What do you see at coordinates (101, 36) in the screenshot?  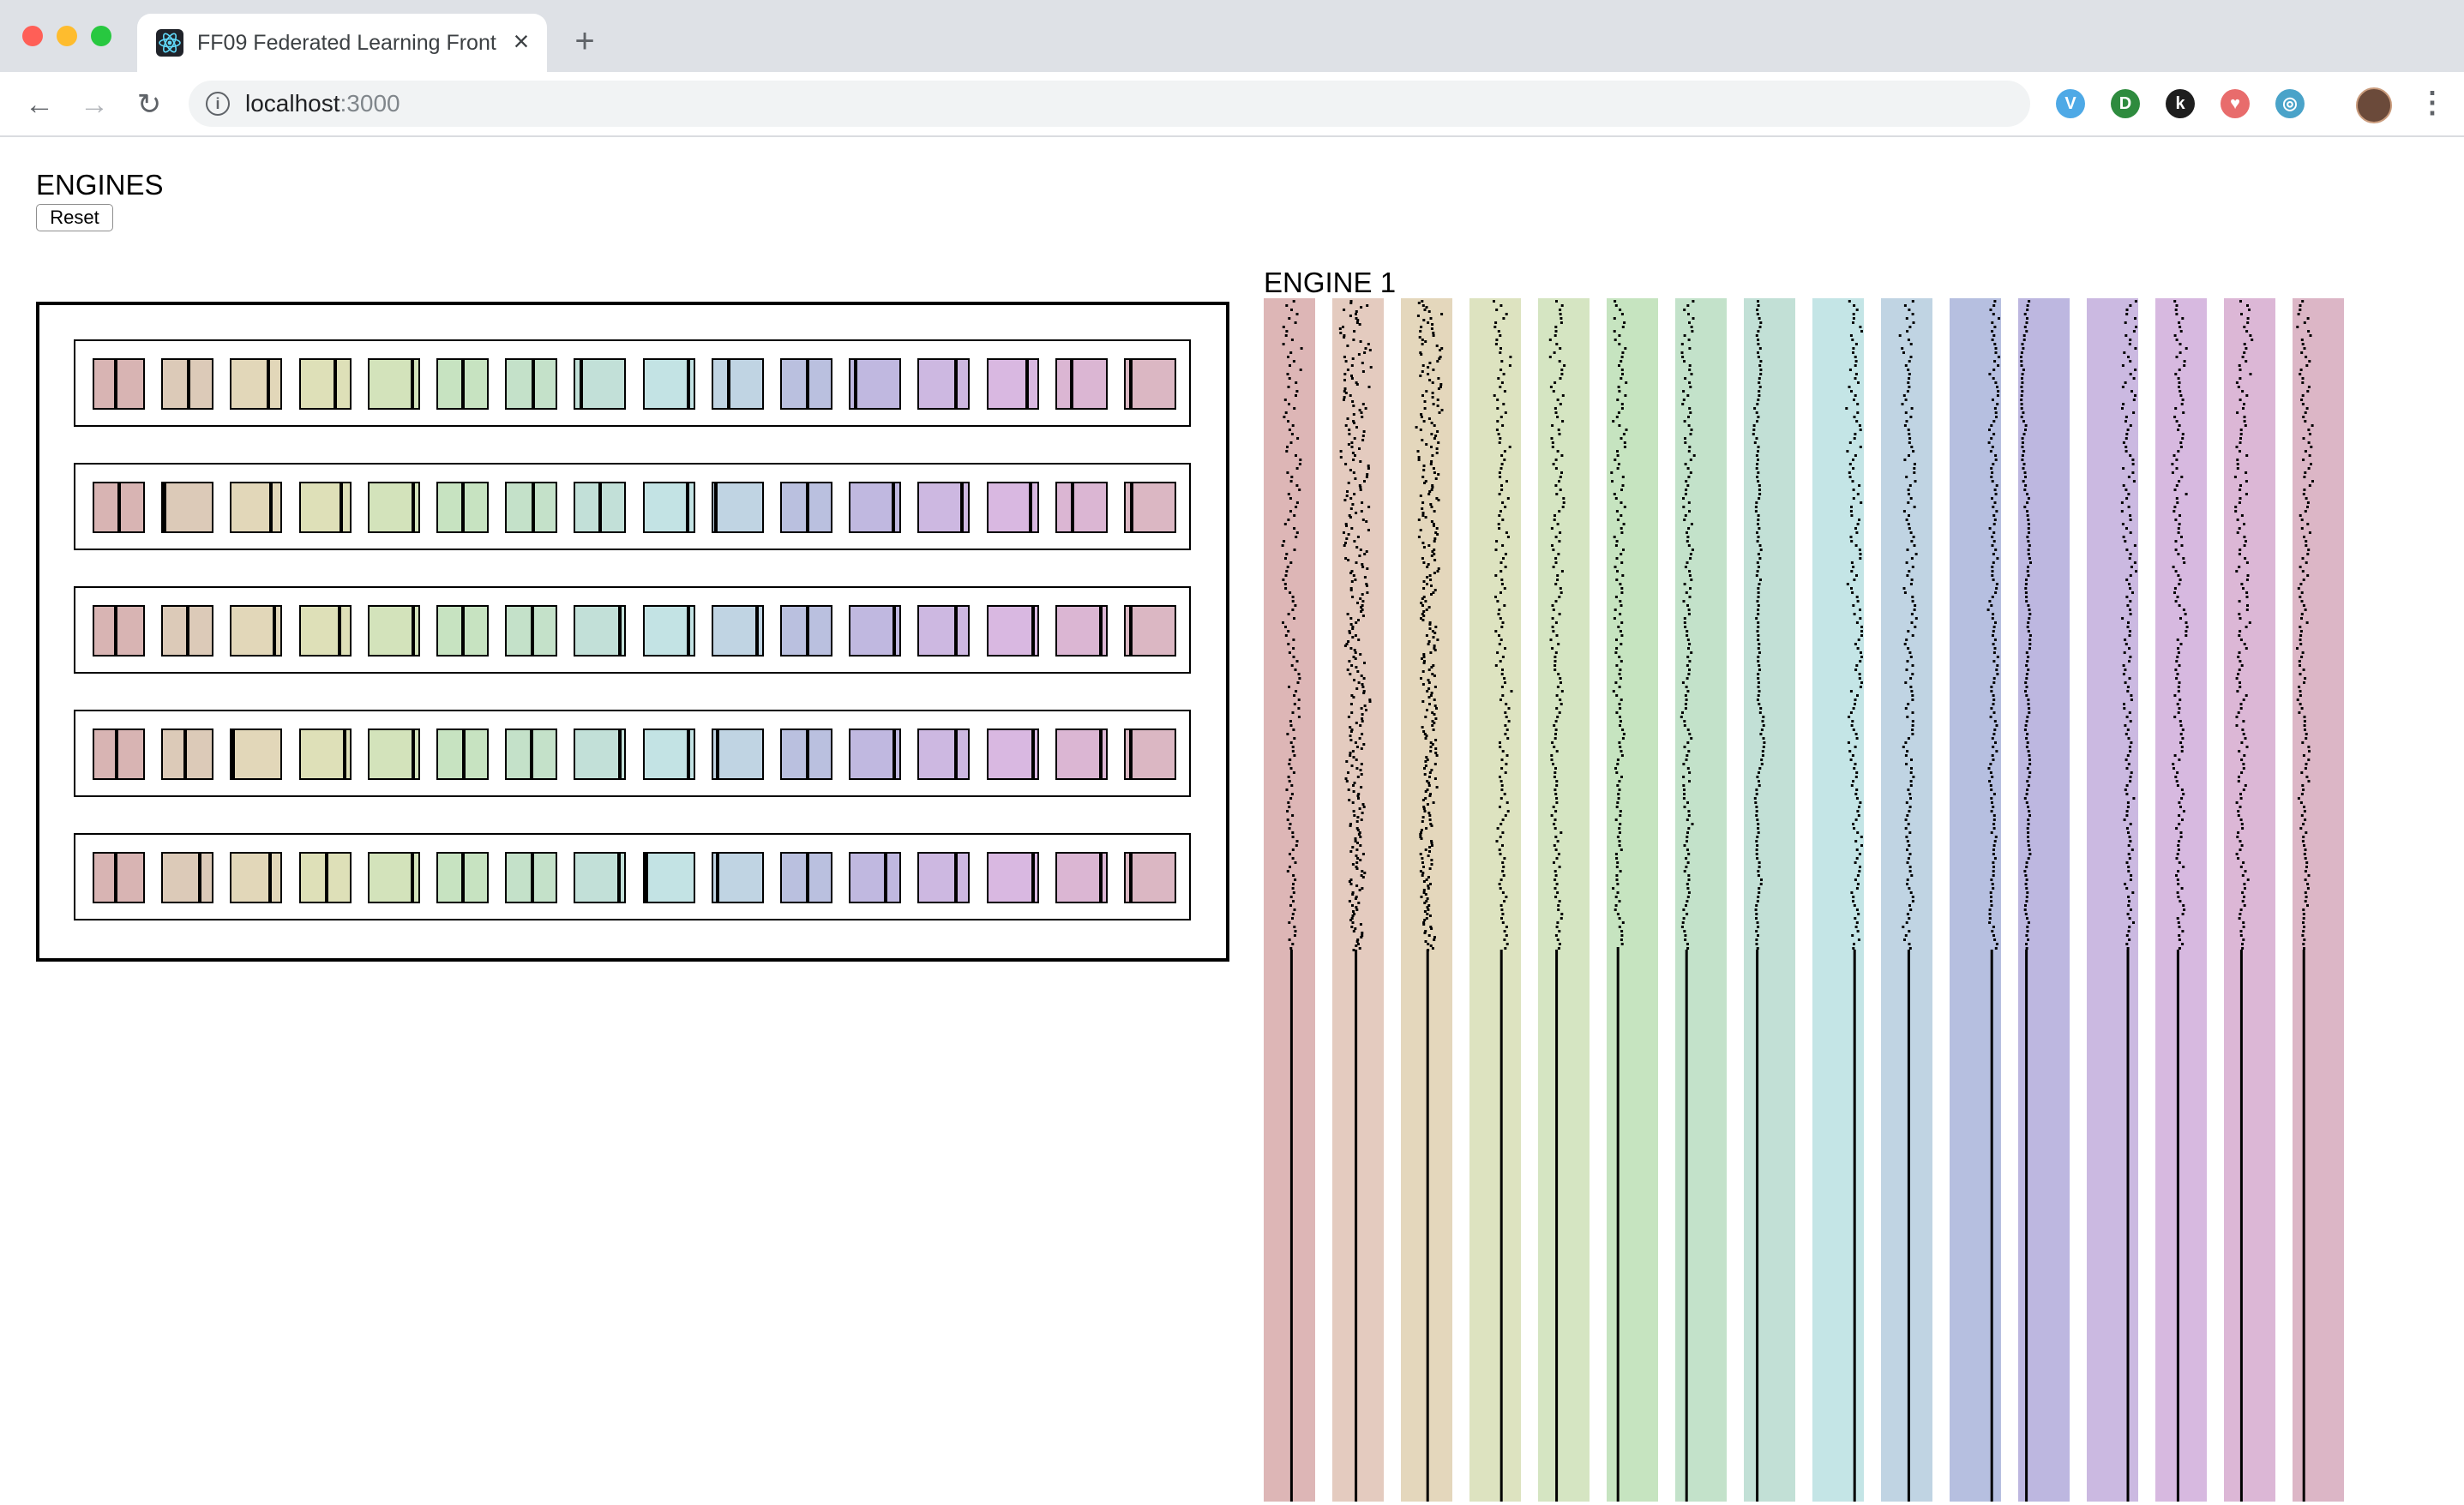 I see `zoom-window-button` at bounding box center [101, 36].